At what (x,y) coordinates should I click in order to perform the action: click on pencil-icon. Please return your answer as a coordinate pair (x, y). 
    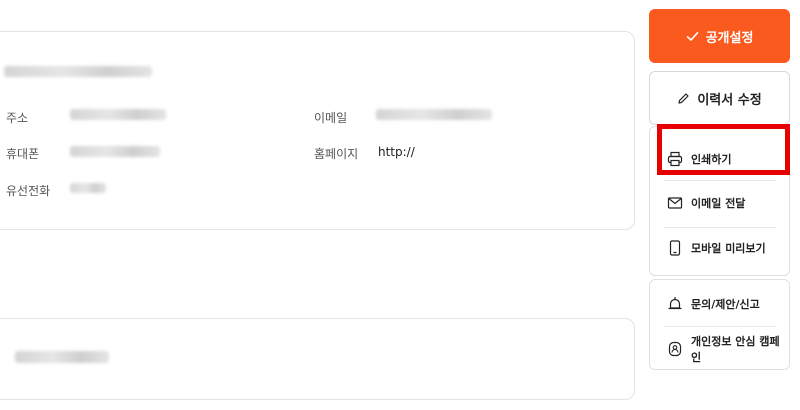
    Looking at the image, I should click on (683, 98).